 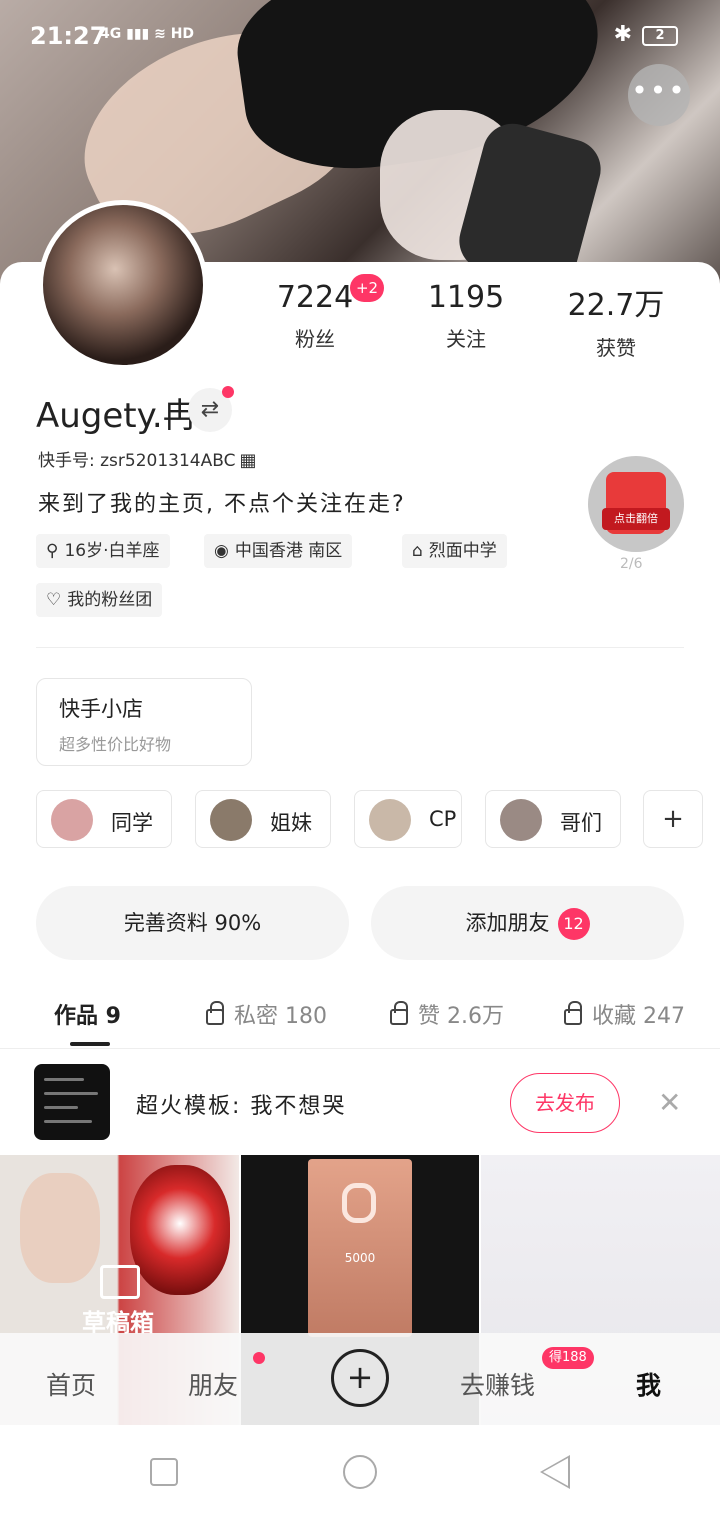 What do you see at coordinates (466, 297) in the screenshot?
I see `following-count: 1195` at bounding box center [466, 297].